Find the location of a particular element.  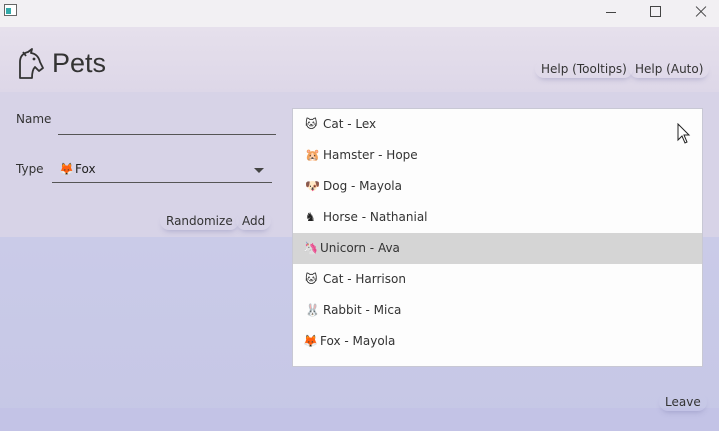

dog-icon: 🐶 is located at coordinates (312, 186).